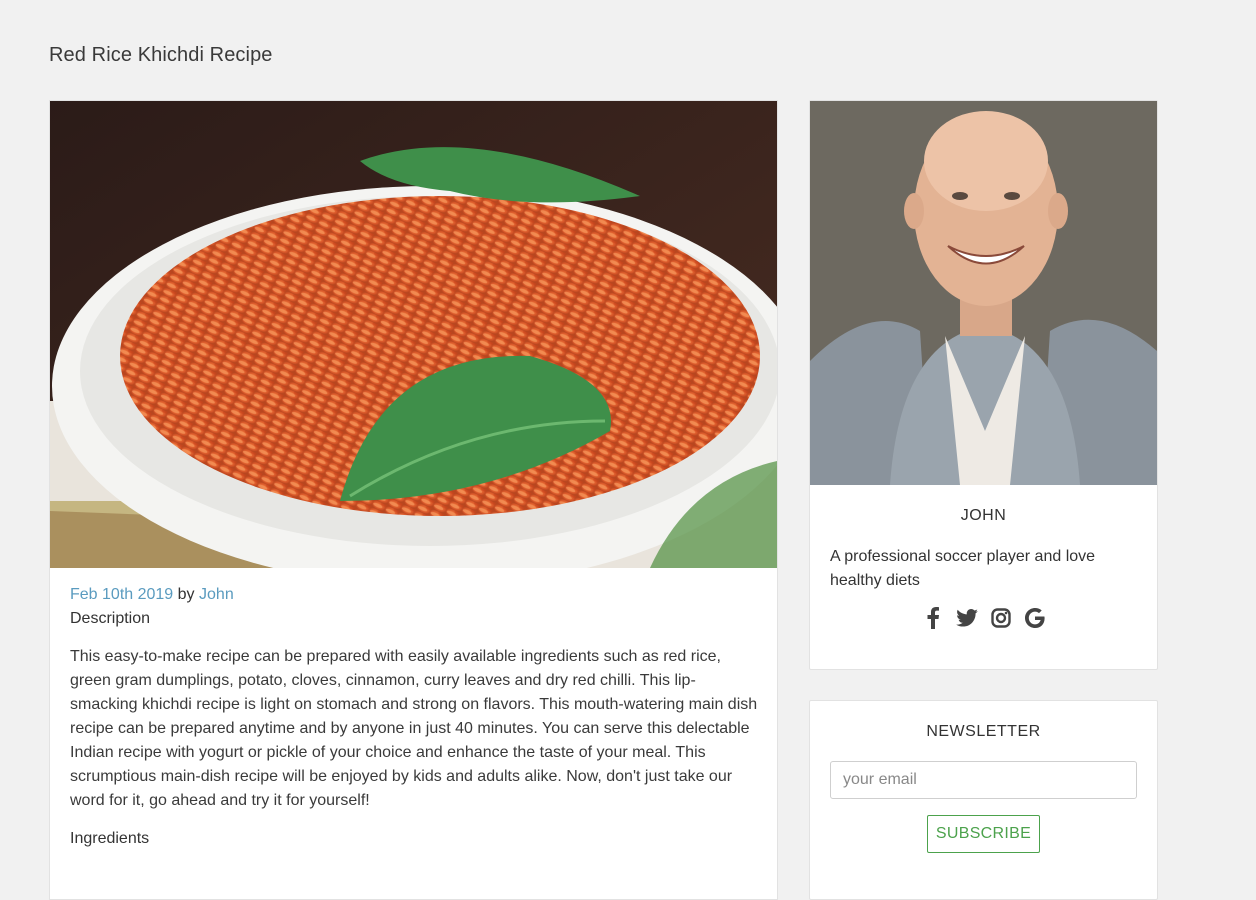 The height and width of the screenshot is (900, 1256). Describe the element at coordinates (121, 594) in the screenshot. I see `post-date-link: Feb 10th 2019` at that location.